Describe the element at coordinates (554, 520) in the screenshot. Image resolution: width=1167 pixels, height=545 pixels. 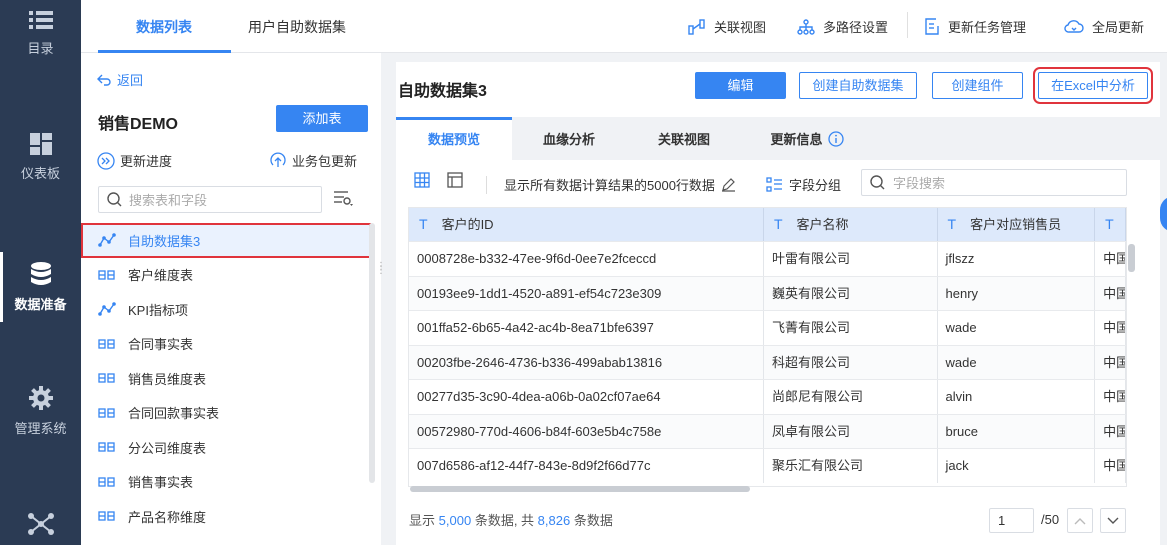
I see `total-count: 8,826` at that location.